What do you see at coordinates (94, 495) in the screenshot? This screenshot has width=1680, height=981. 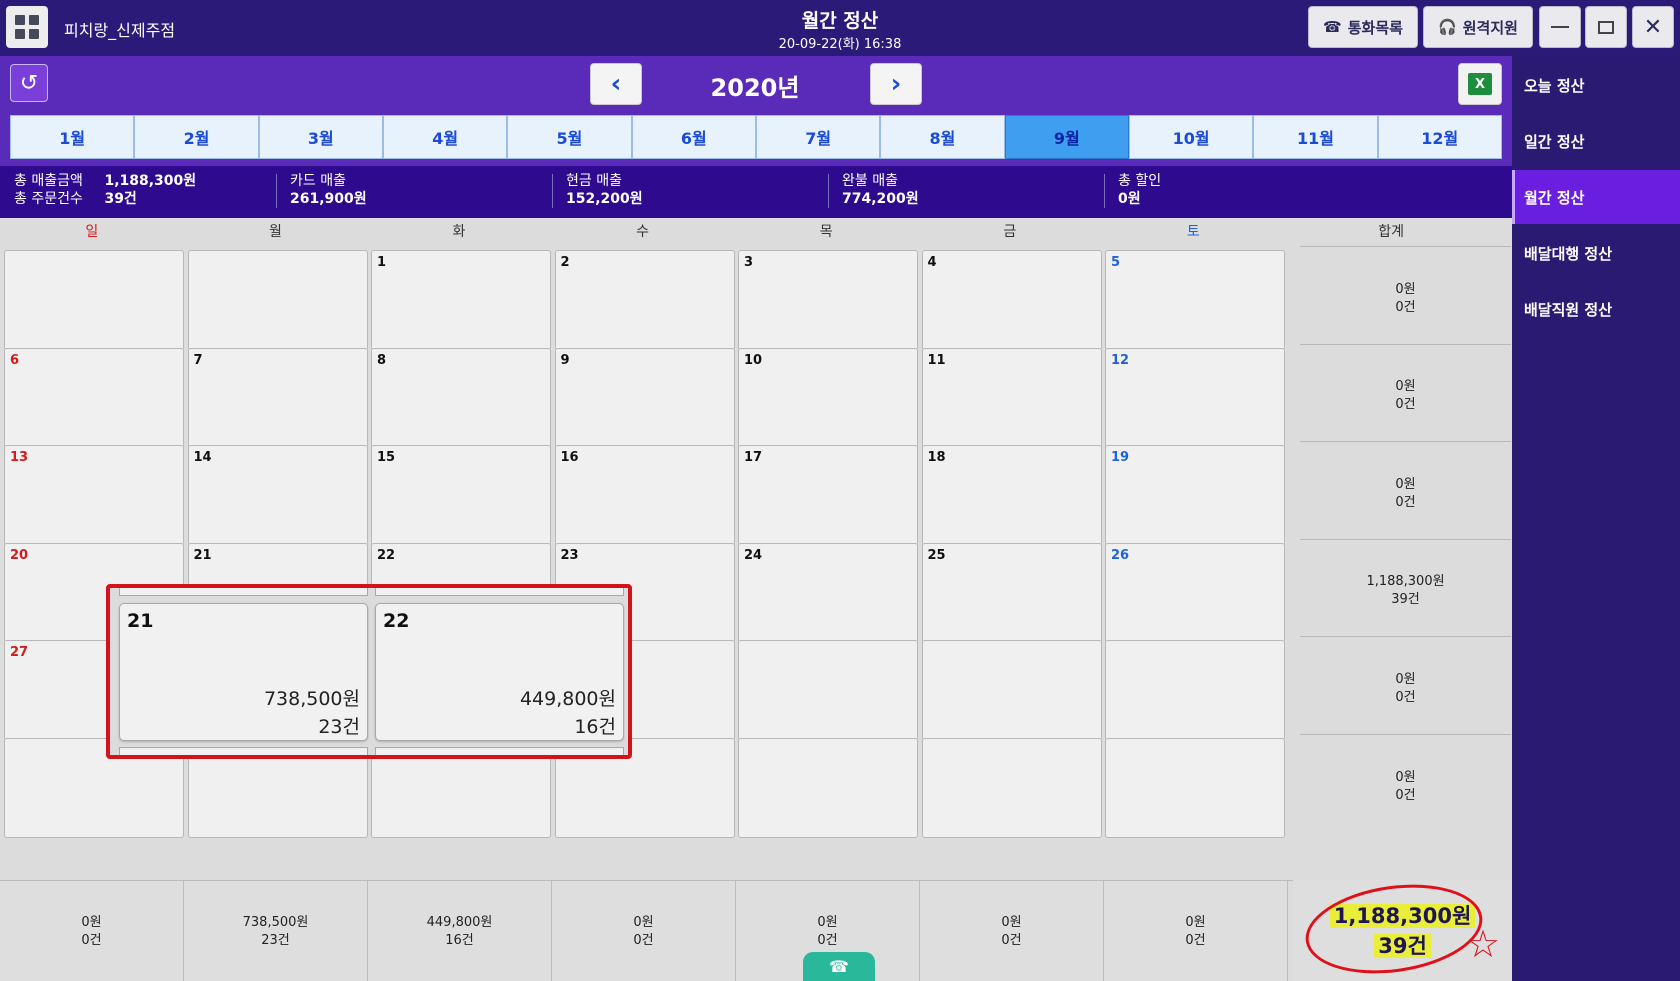 I see `calendar-day-cell: 13` at bounding box center [94, 495].